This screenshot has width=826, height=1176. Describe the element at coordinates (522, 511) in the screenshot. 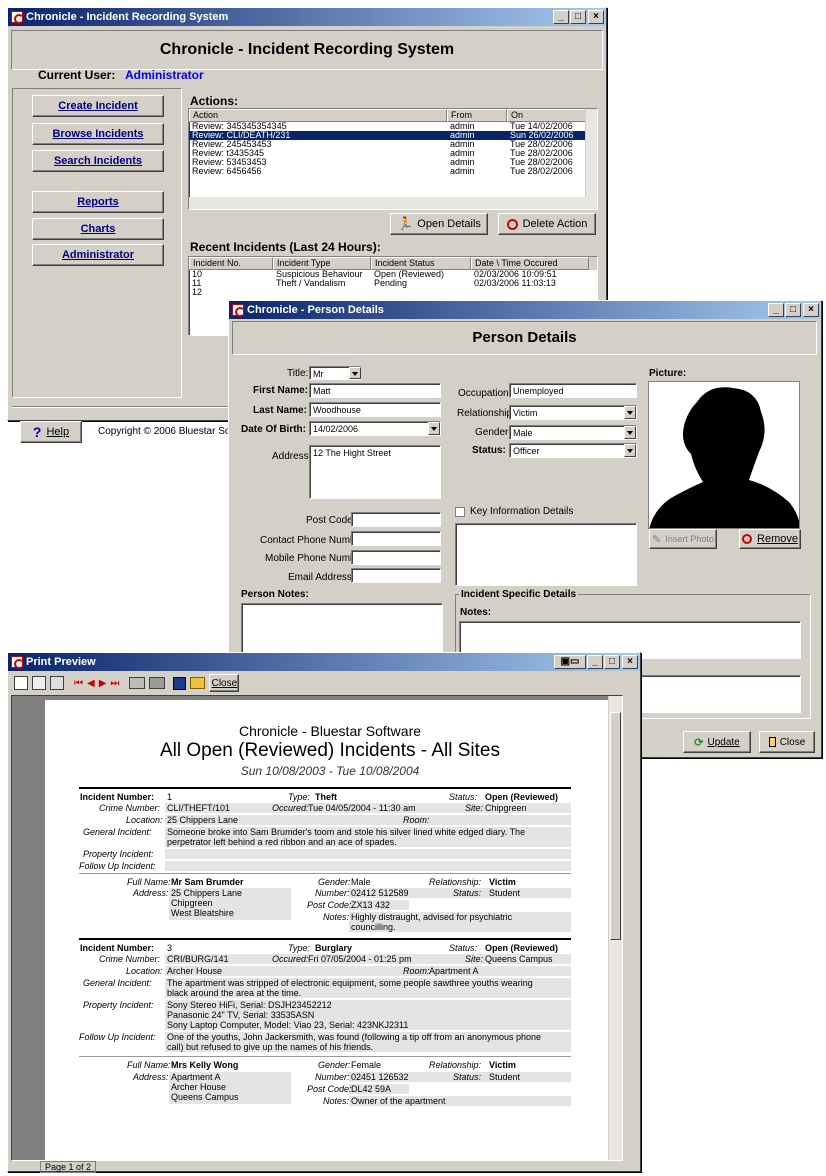

I see `key-info-label: Key Information Details` at that location.